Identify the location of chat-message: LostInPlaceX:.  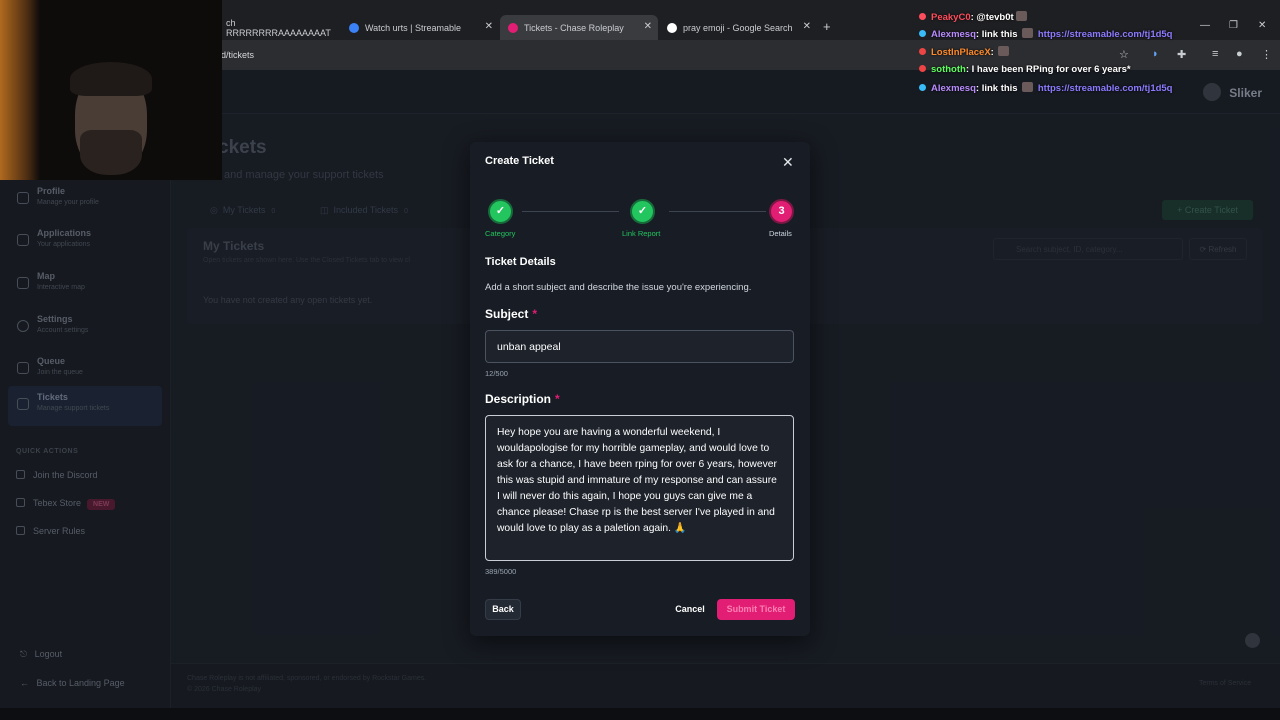
(965, 52).